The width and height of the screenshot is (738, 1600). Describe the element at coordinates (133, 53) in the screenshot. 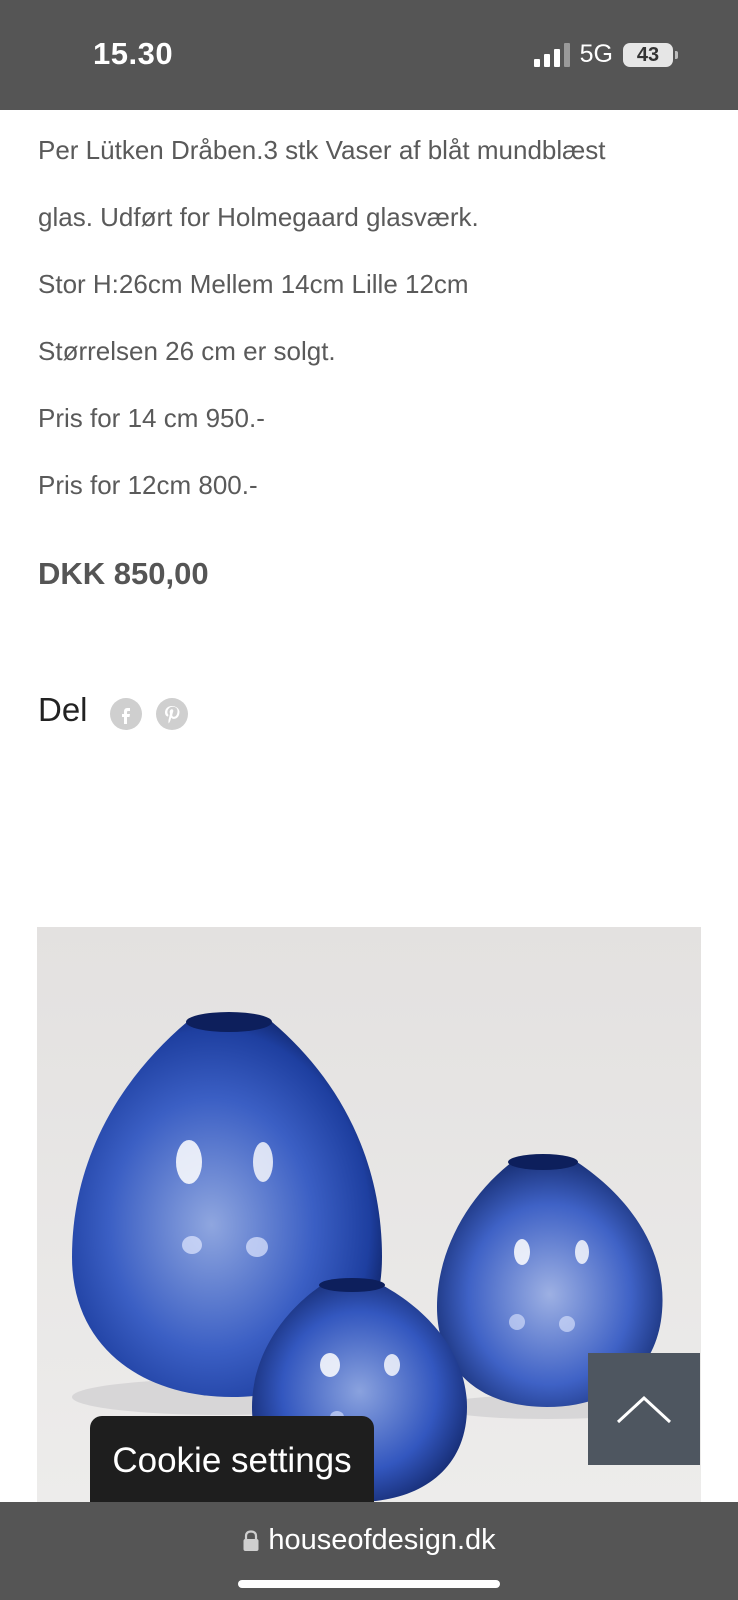

I see `status-time: 15.30` at that location.